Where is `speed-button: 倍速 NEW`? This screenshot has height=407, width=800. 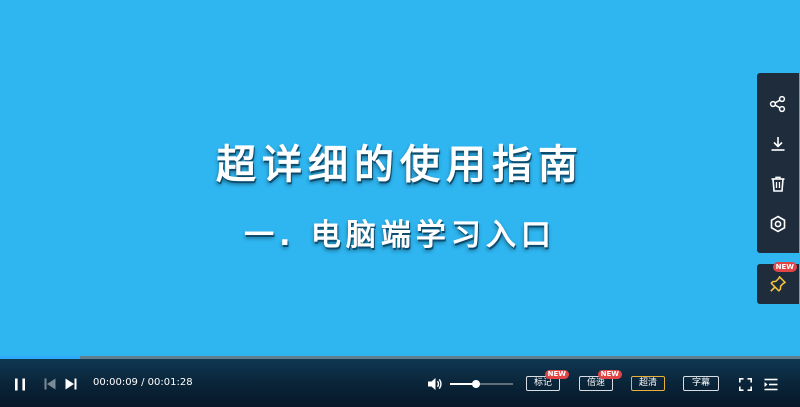
speed-button: 倍速 NEW is located at coordinates (600, 380).